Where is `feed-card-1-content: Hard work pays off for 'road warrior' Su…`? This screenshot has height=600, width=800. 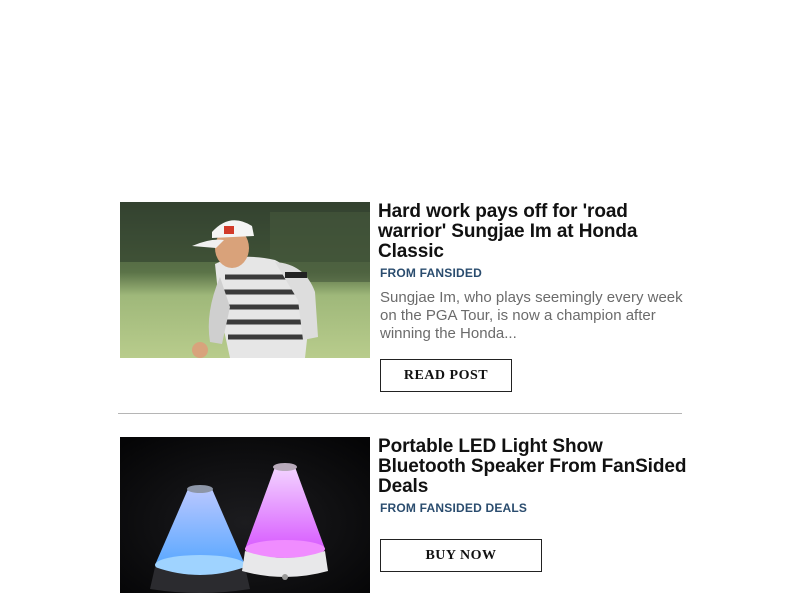 feed-card-1-content: Hard work pays off for 'road warrior' Su… is located at coordinates (533, 272).